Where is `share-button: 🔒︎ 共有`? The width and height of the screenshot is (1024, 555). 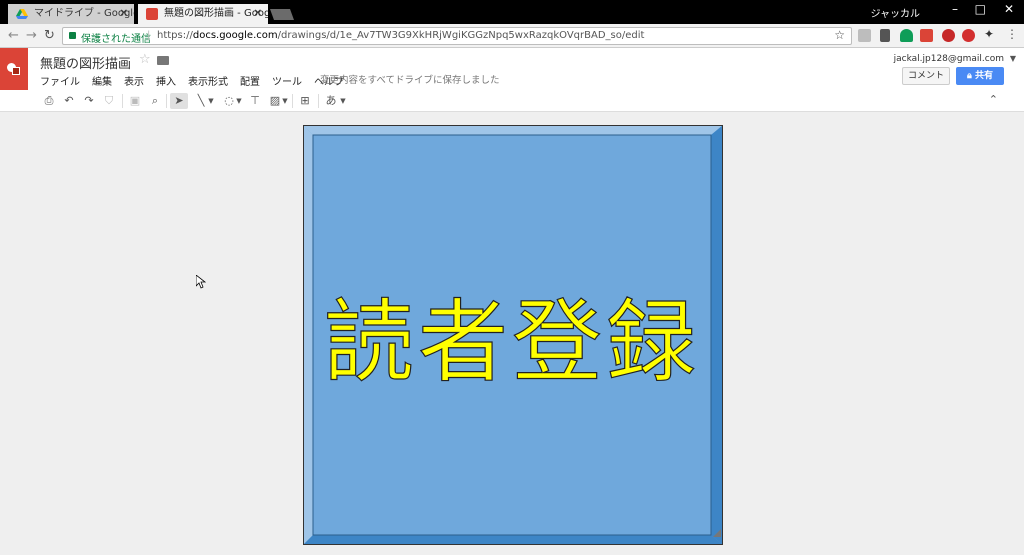 share-button: 🔒︎ 共有 is located at coordinates (980, 76).